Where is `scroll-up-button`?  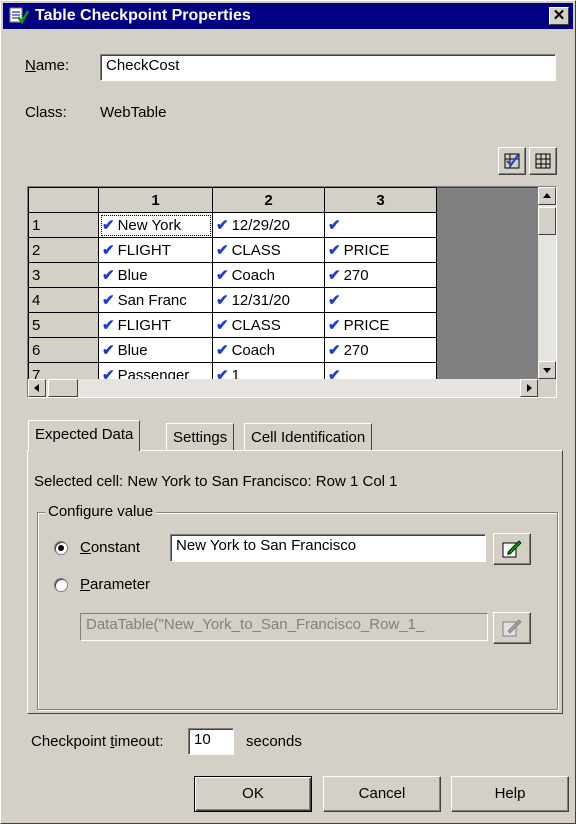
scroll-up-button is located at coordinates (547, 196).